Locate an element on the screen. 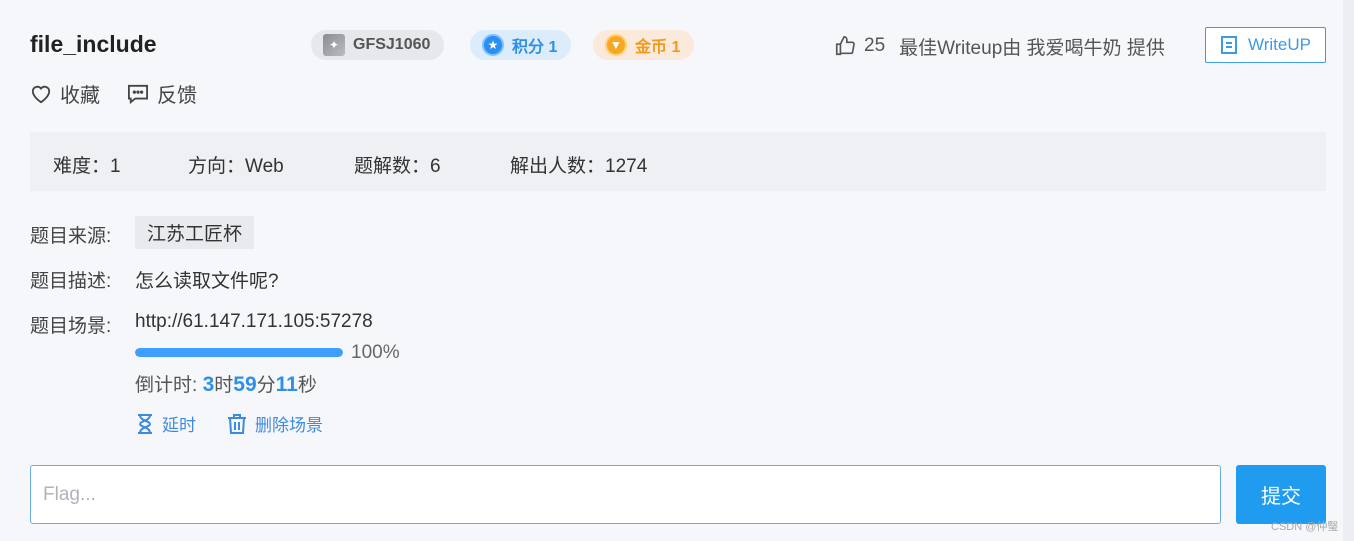 The image size is (1354, 541). delete-scene-button: 删除场景 is located at coordinates (275, 423).